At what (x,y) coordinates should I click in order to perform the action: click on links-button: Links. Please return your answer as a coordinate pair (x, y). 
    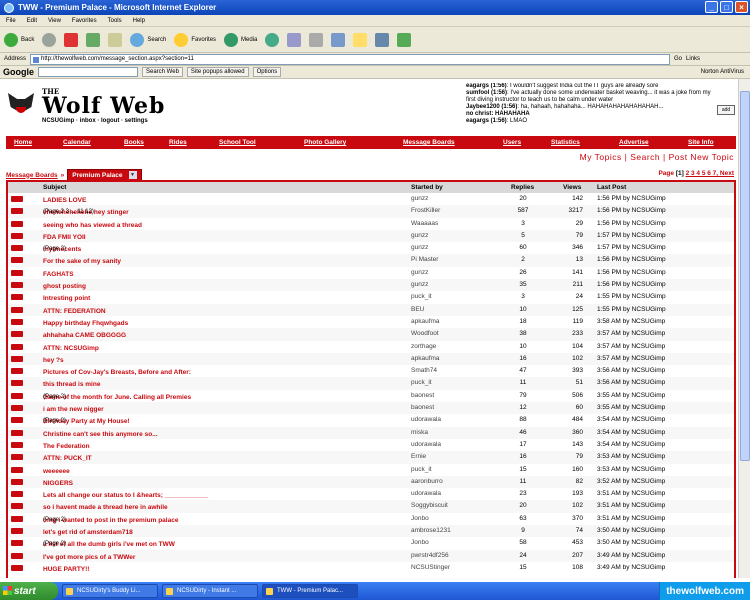
    Looking at the image, I should click on (693, 59).